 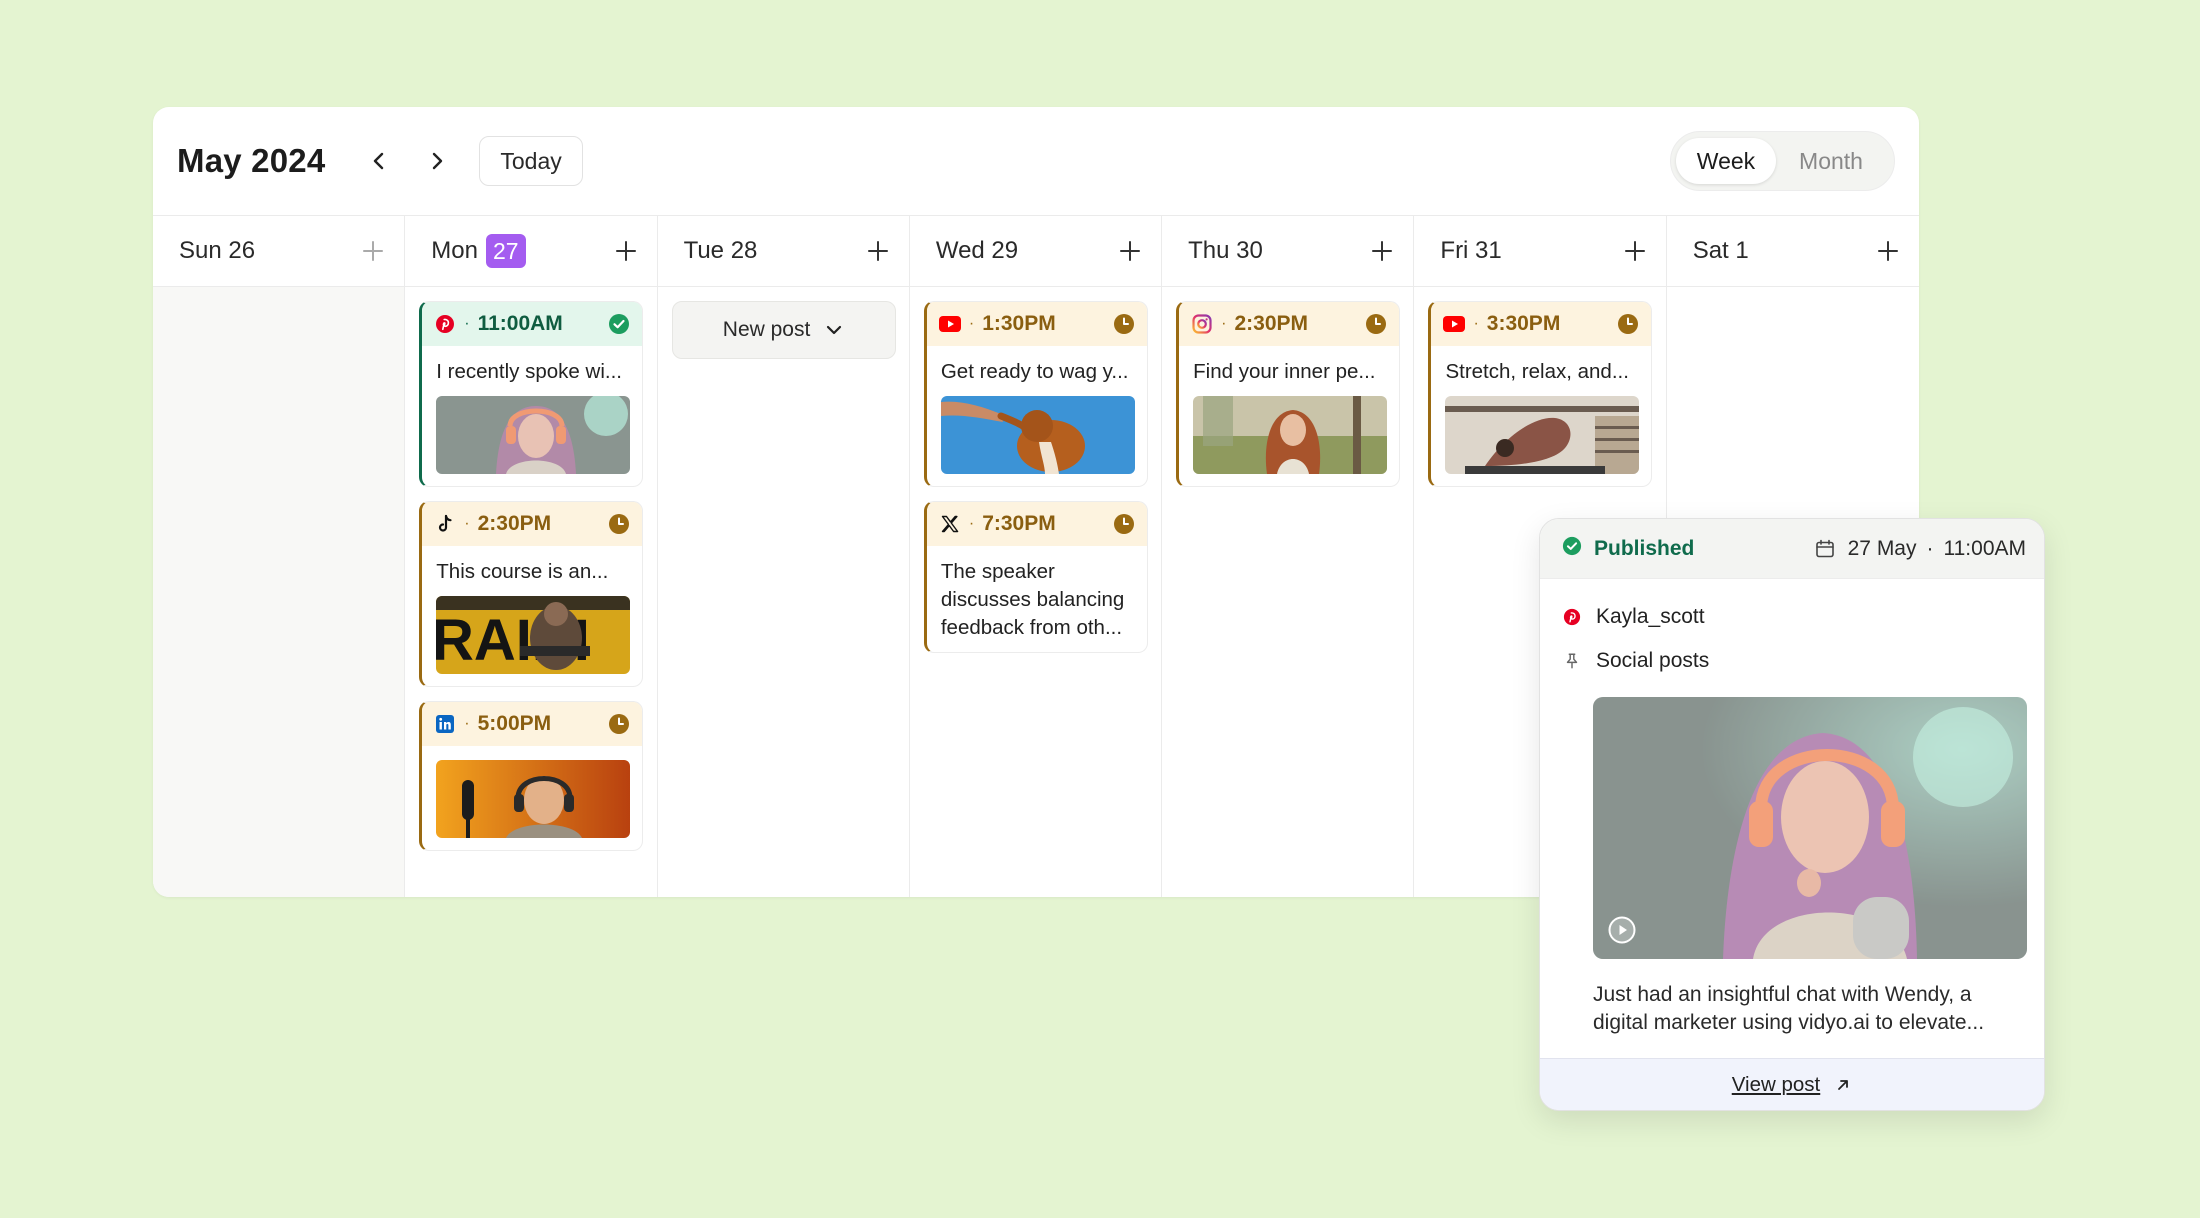 What do you see at coordinates (1471, 250) in the screenshot?
I see `day-label: Fri 31` at bounding box center [1471, 250].